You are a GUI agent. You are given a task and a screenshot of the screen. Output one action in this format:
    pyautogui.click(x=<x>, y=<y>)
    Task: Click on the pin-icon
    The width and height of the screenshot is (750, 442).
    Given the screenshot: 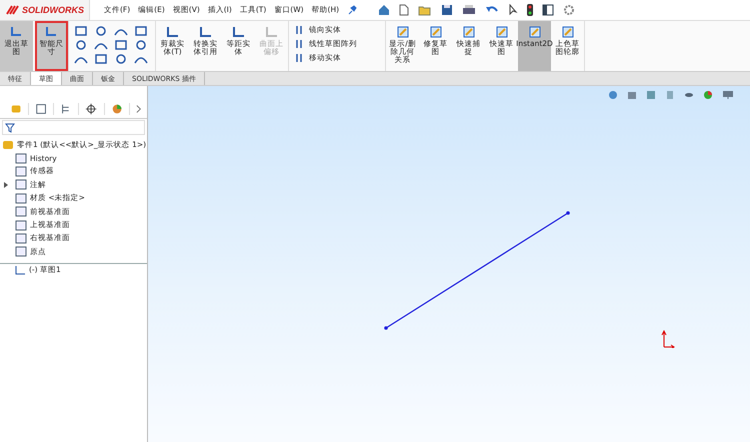 What is the action you would take?
    pyautogui.click(x=352, y=10)
    